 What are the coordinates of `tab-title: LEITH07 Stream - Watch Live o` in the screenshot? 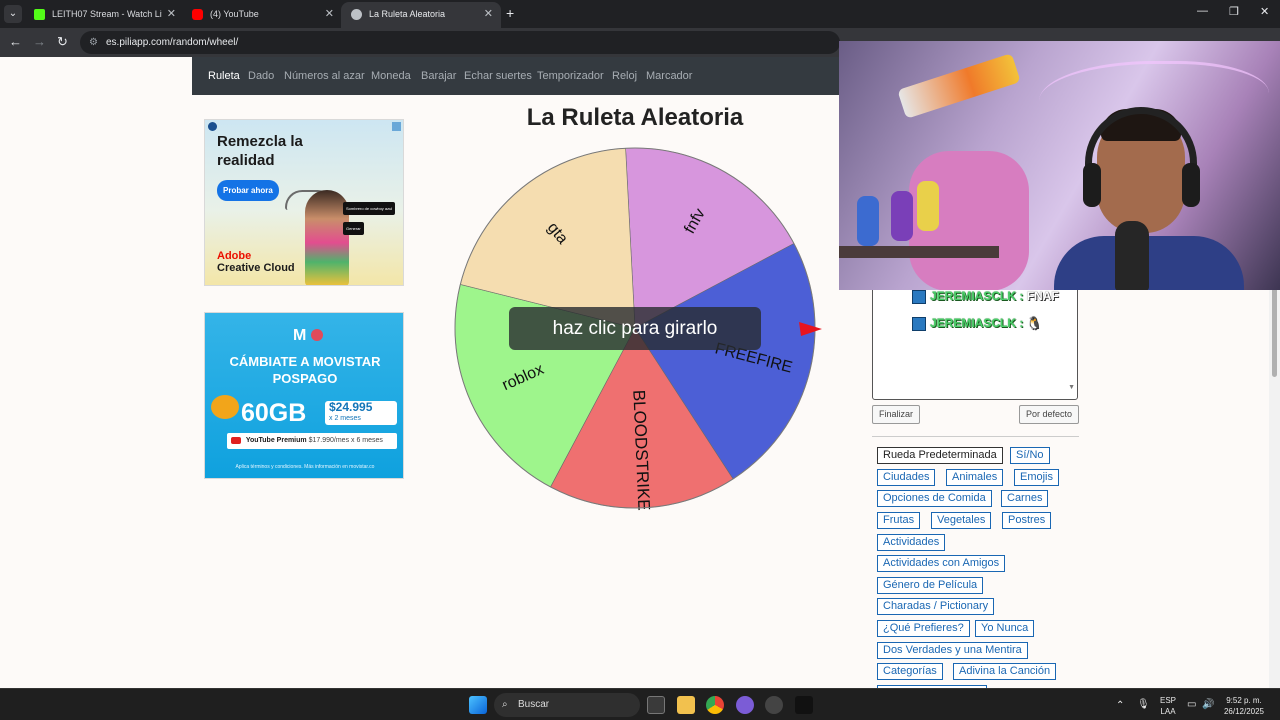 It's located at (107, 14).